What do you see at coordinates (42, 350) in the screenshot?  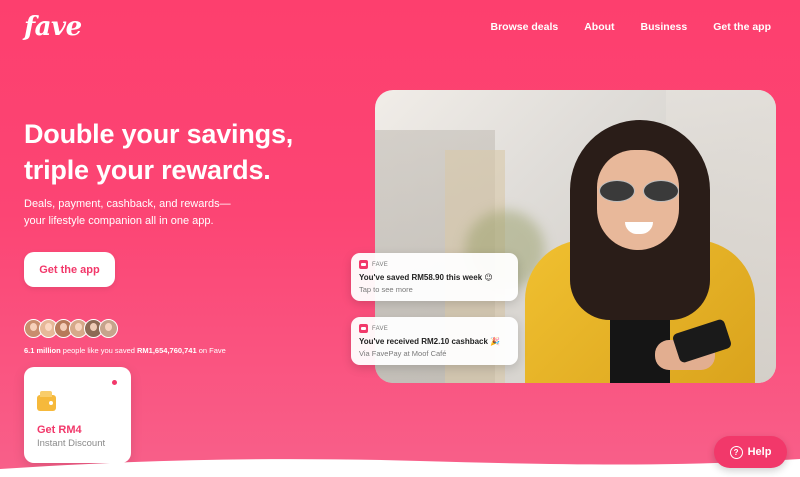 I see `people-count: 6.1 million` at bounding box center [42, 350].